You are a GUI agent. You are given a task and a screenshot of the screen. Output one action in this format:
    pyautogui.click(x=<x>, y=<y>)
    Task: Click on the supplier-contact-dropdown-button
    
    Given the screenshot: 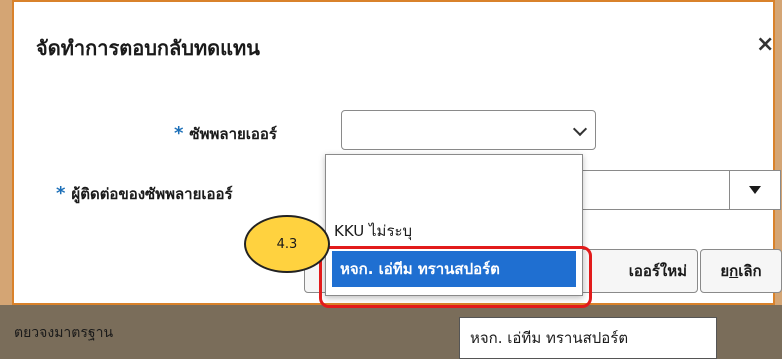 What is the action you would take?
    pyautogui.click(x=755, y=190)
    